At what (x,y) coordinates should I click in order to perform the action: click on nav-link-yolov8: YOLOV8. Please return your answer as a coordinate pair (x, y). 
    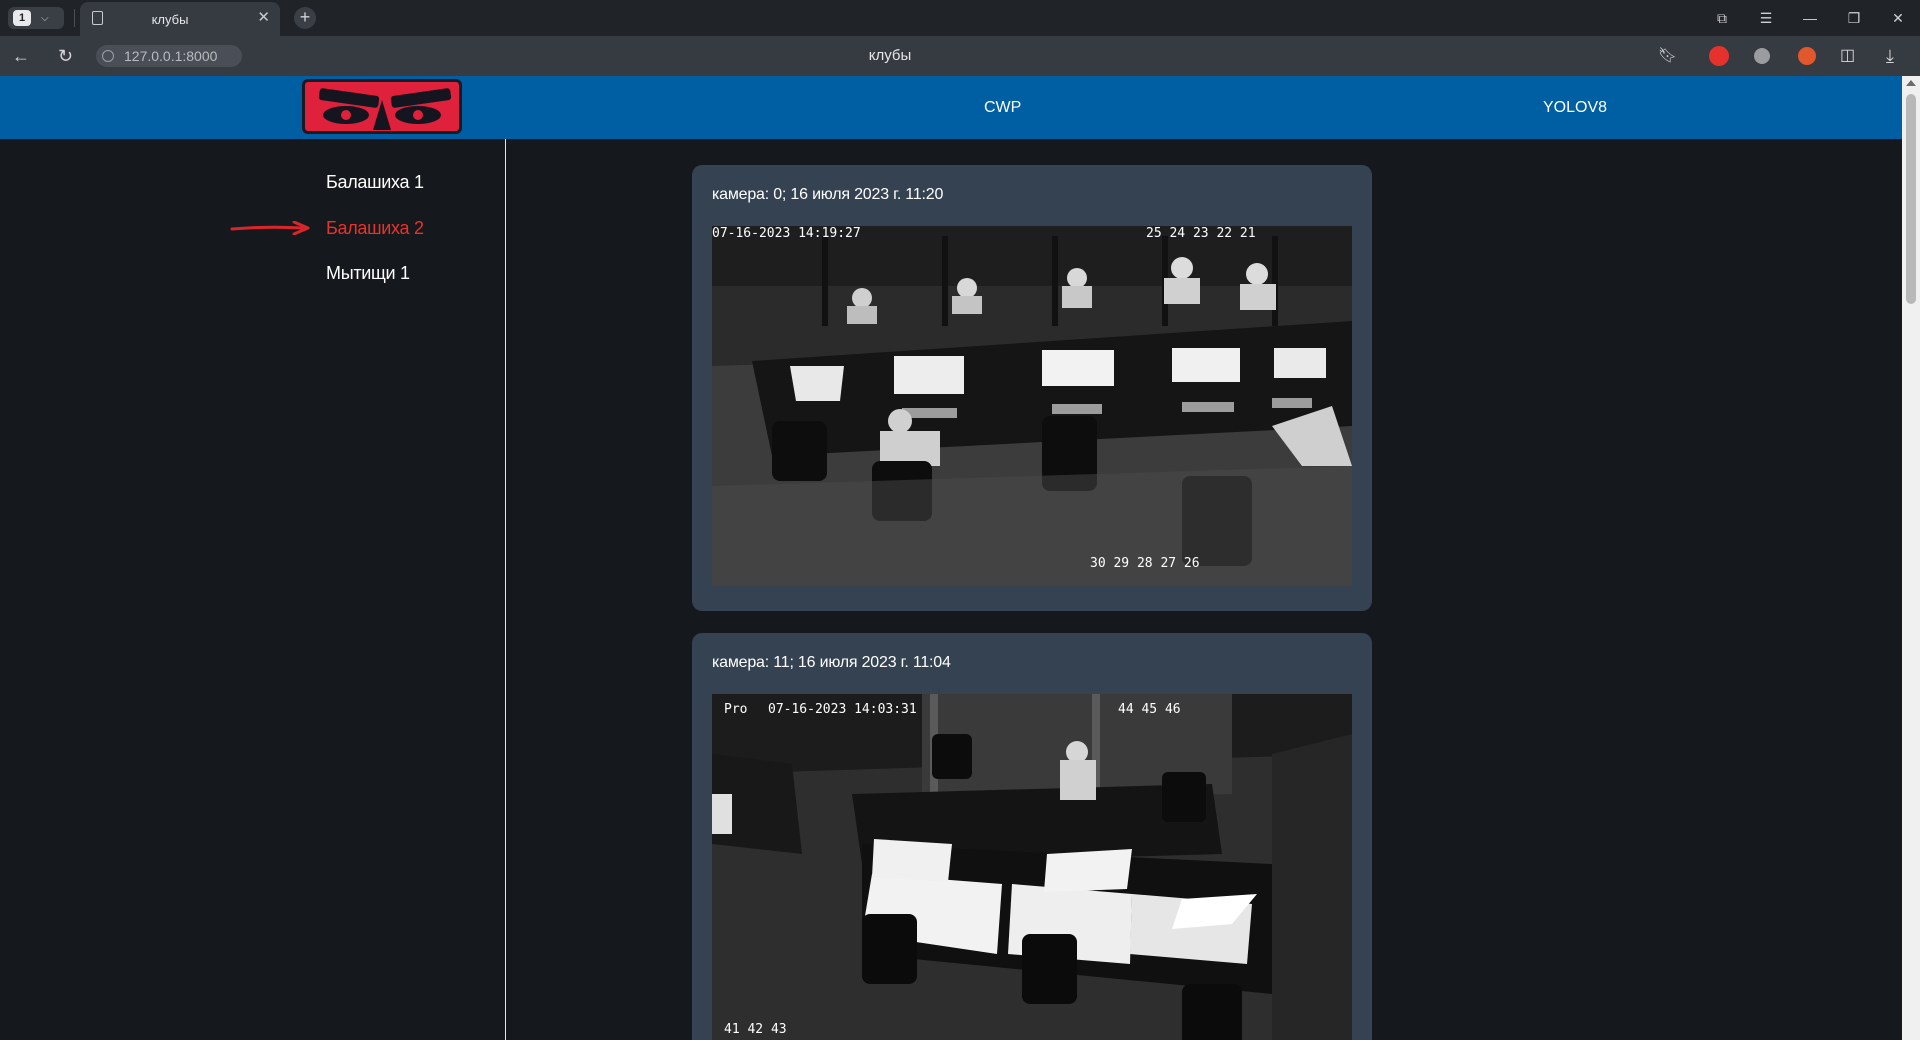
    Looking at the image, I should click on (1575, 108).